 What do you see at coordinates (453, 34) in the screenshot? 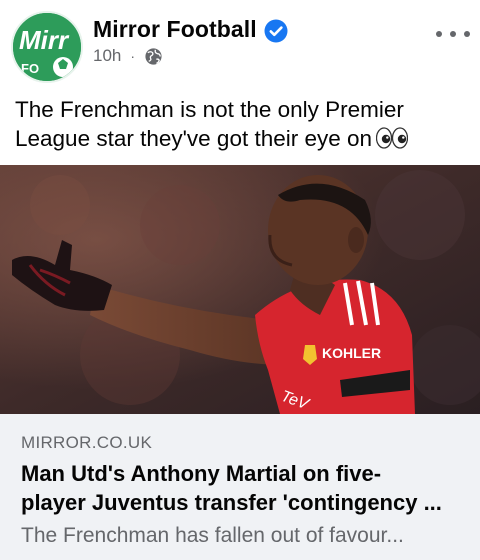
I see `more-options-button` at bounding box center [453, 34].